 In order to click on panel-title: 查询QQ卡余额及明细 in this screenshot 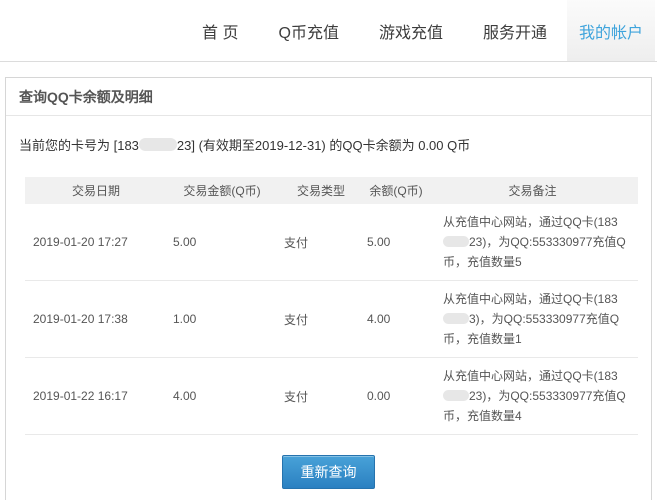, I will do `click(328, 97)`.